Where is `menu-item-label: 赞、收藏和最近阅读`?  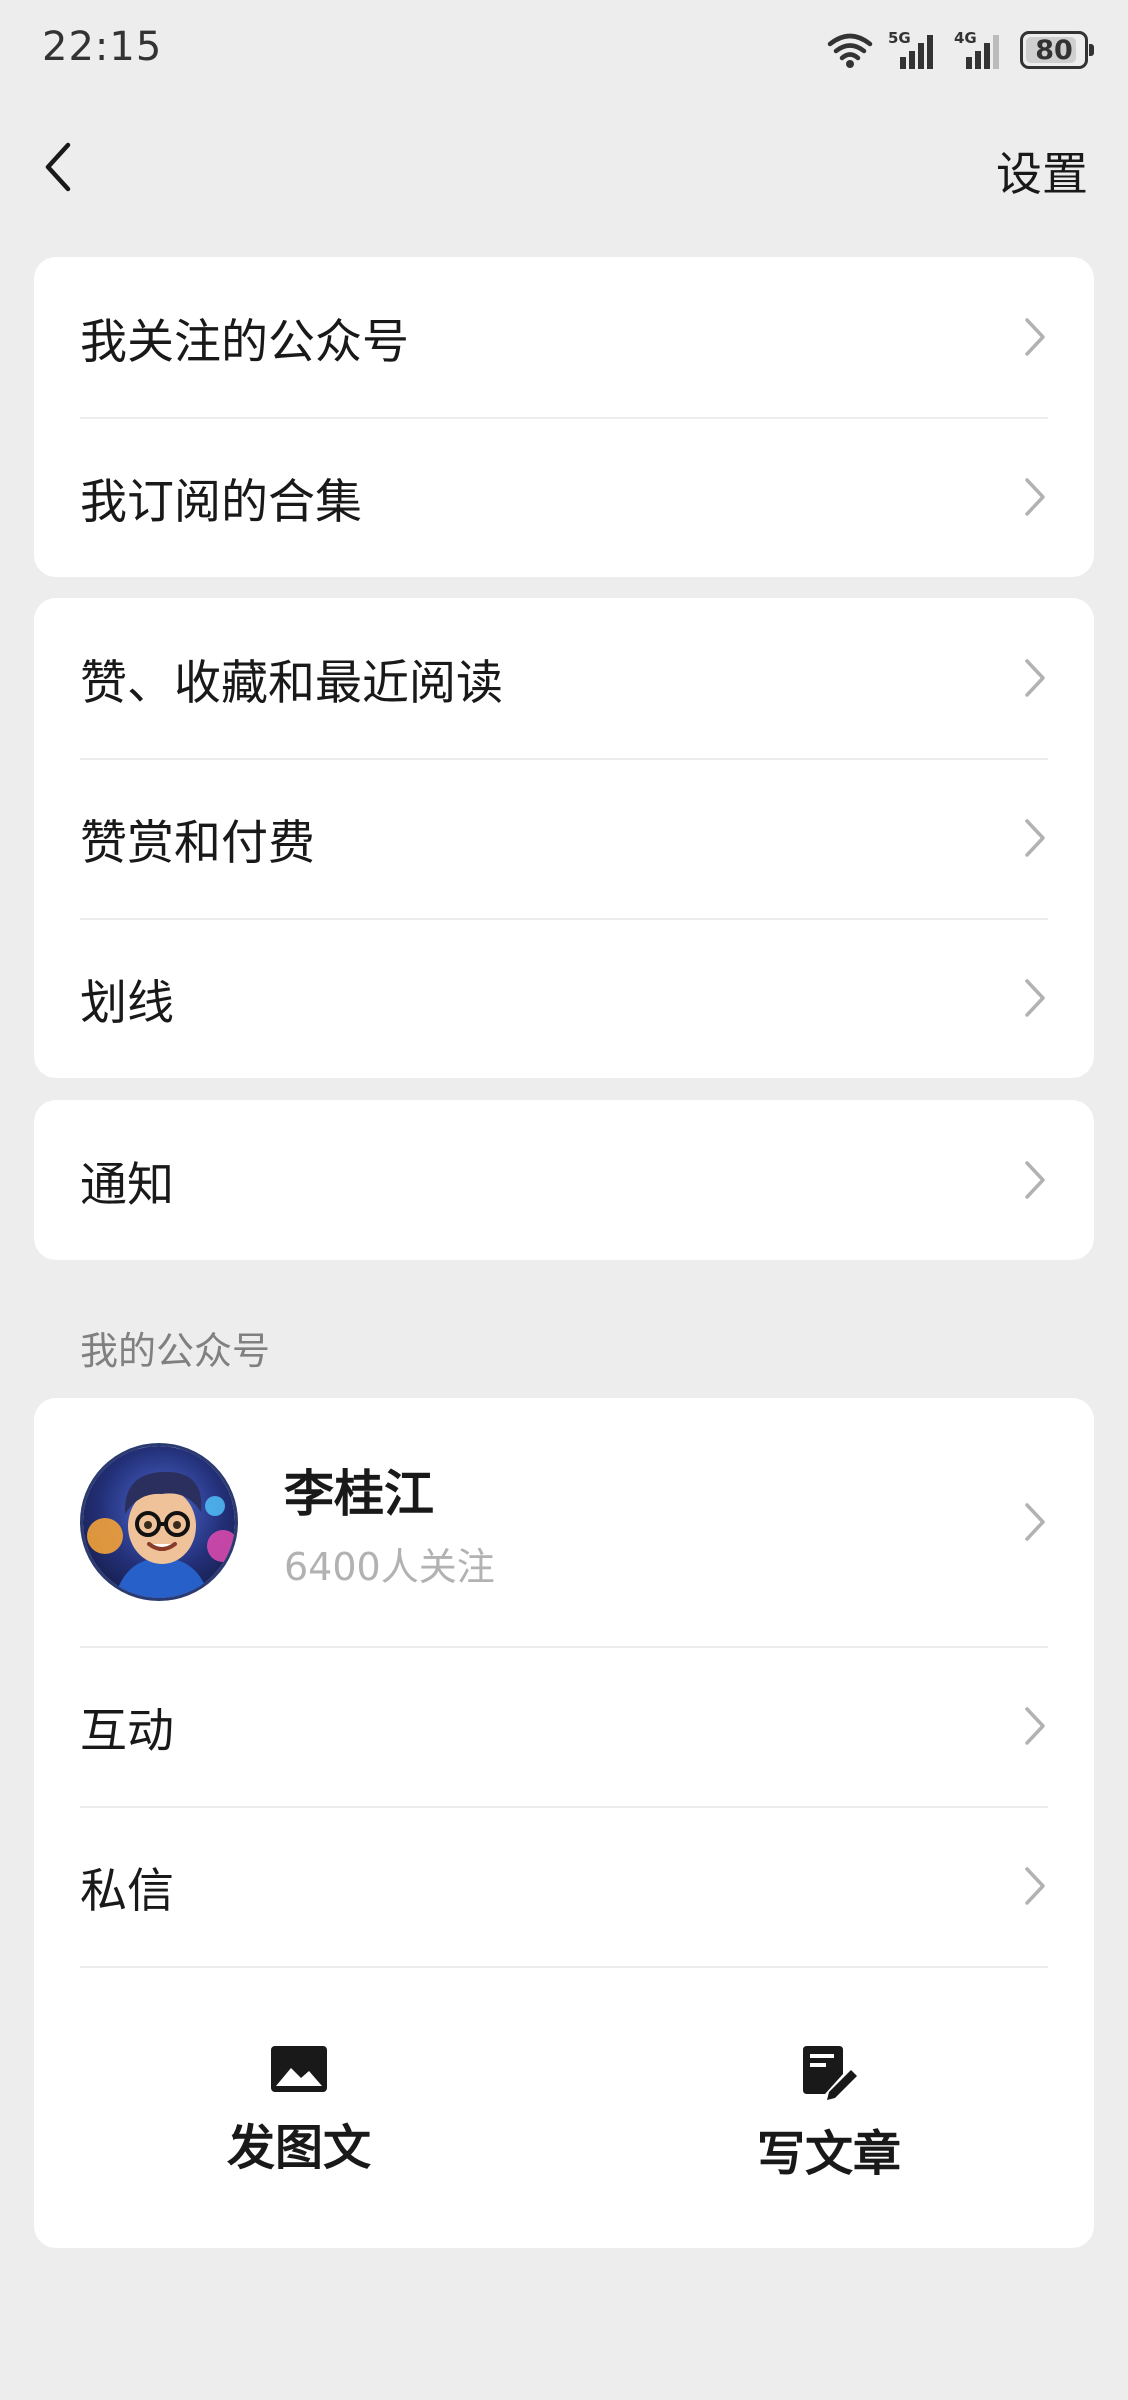 menu-item-label: 赞、收藏和最近阅读 is located at coordinates (291, 683).